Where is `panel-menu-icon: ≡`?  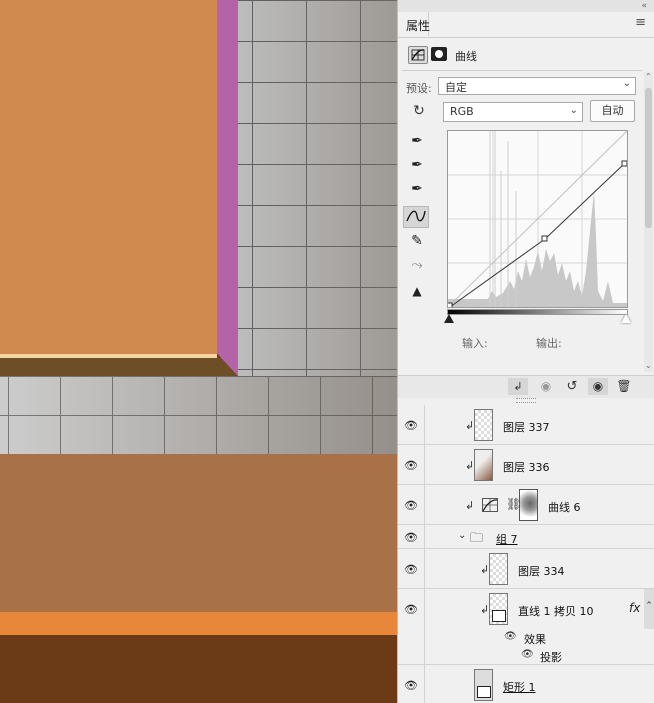 panel-menu-icon: ≡ is located at coordinates (640, 22).